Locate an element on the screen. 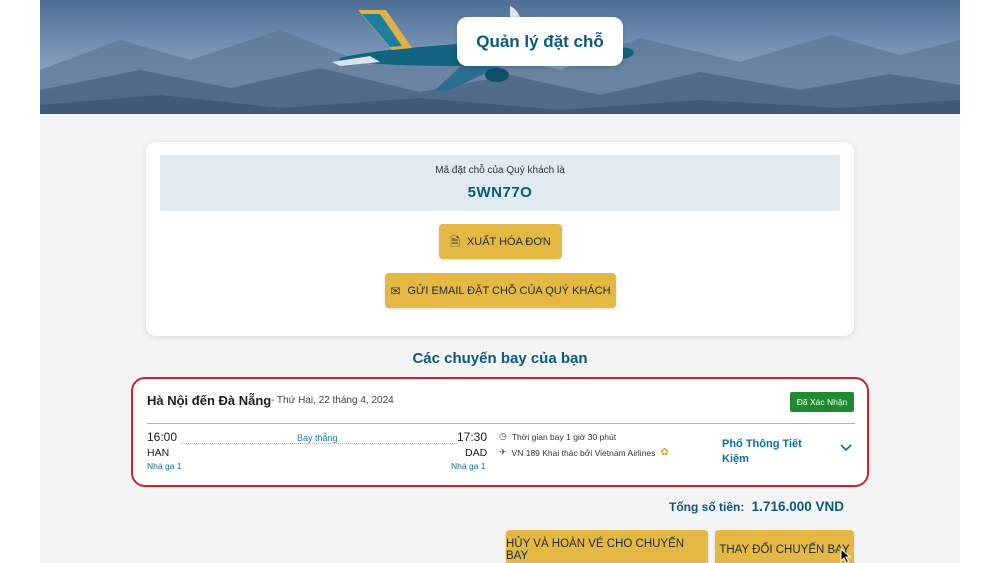 The width and height of the screenshot is (1000, 563). divider is located at coordinates (501, 423).